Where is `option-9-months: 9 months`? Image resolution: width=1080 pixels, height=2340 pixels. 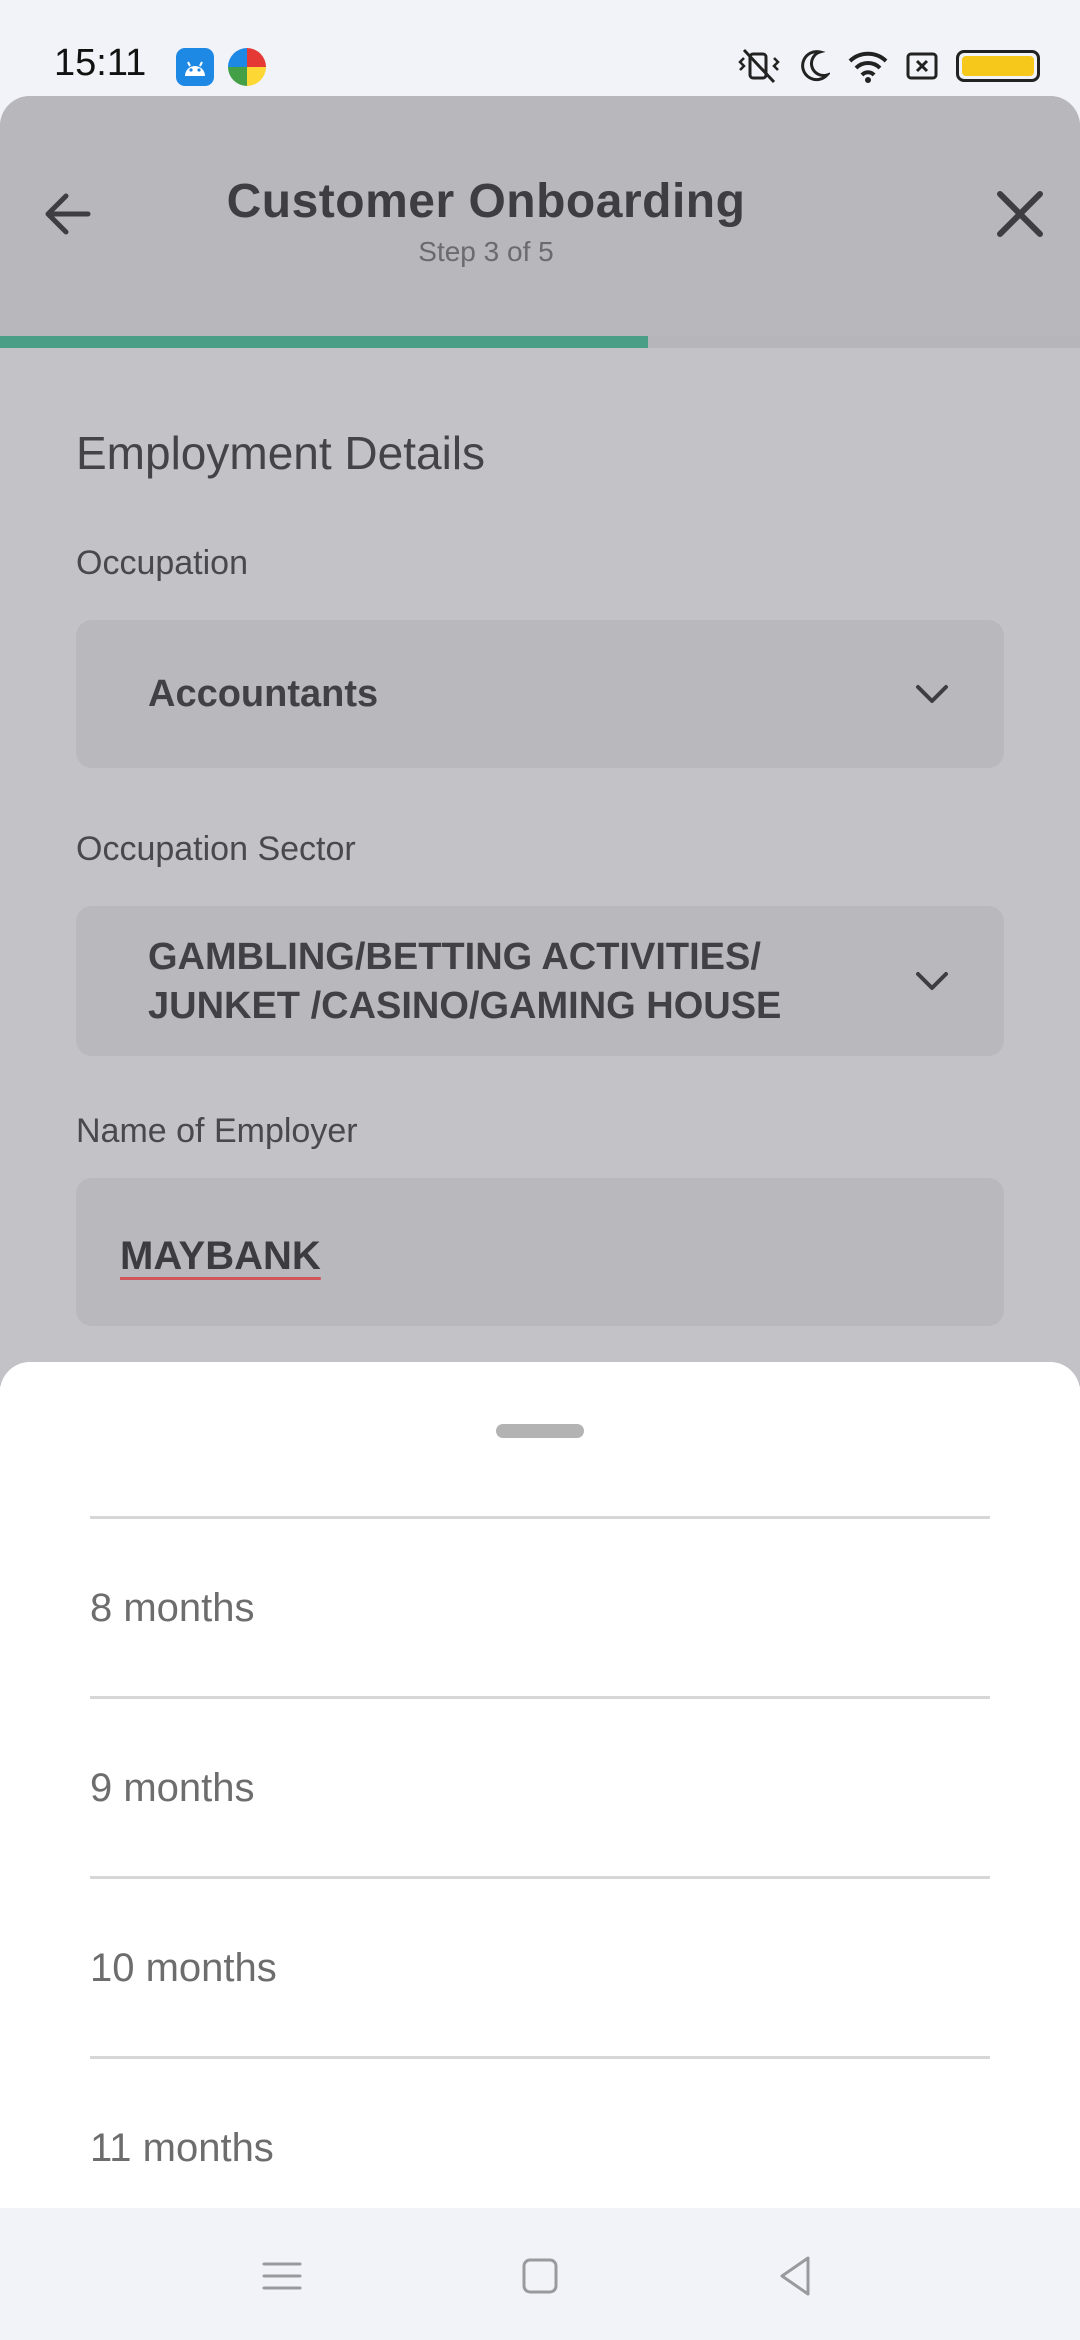 option-9-months: 9 months is located at coordinates (540, 1788).